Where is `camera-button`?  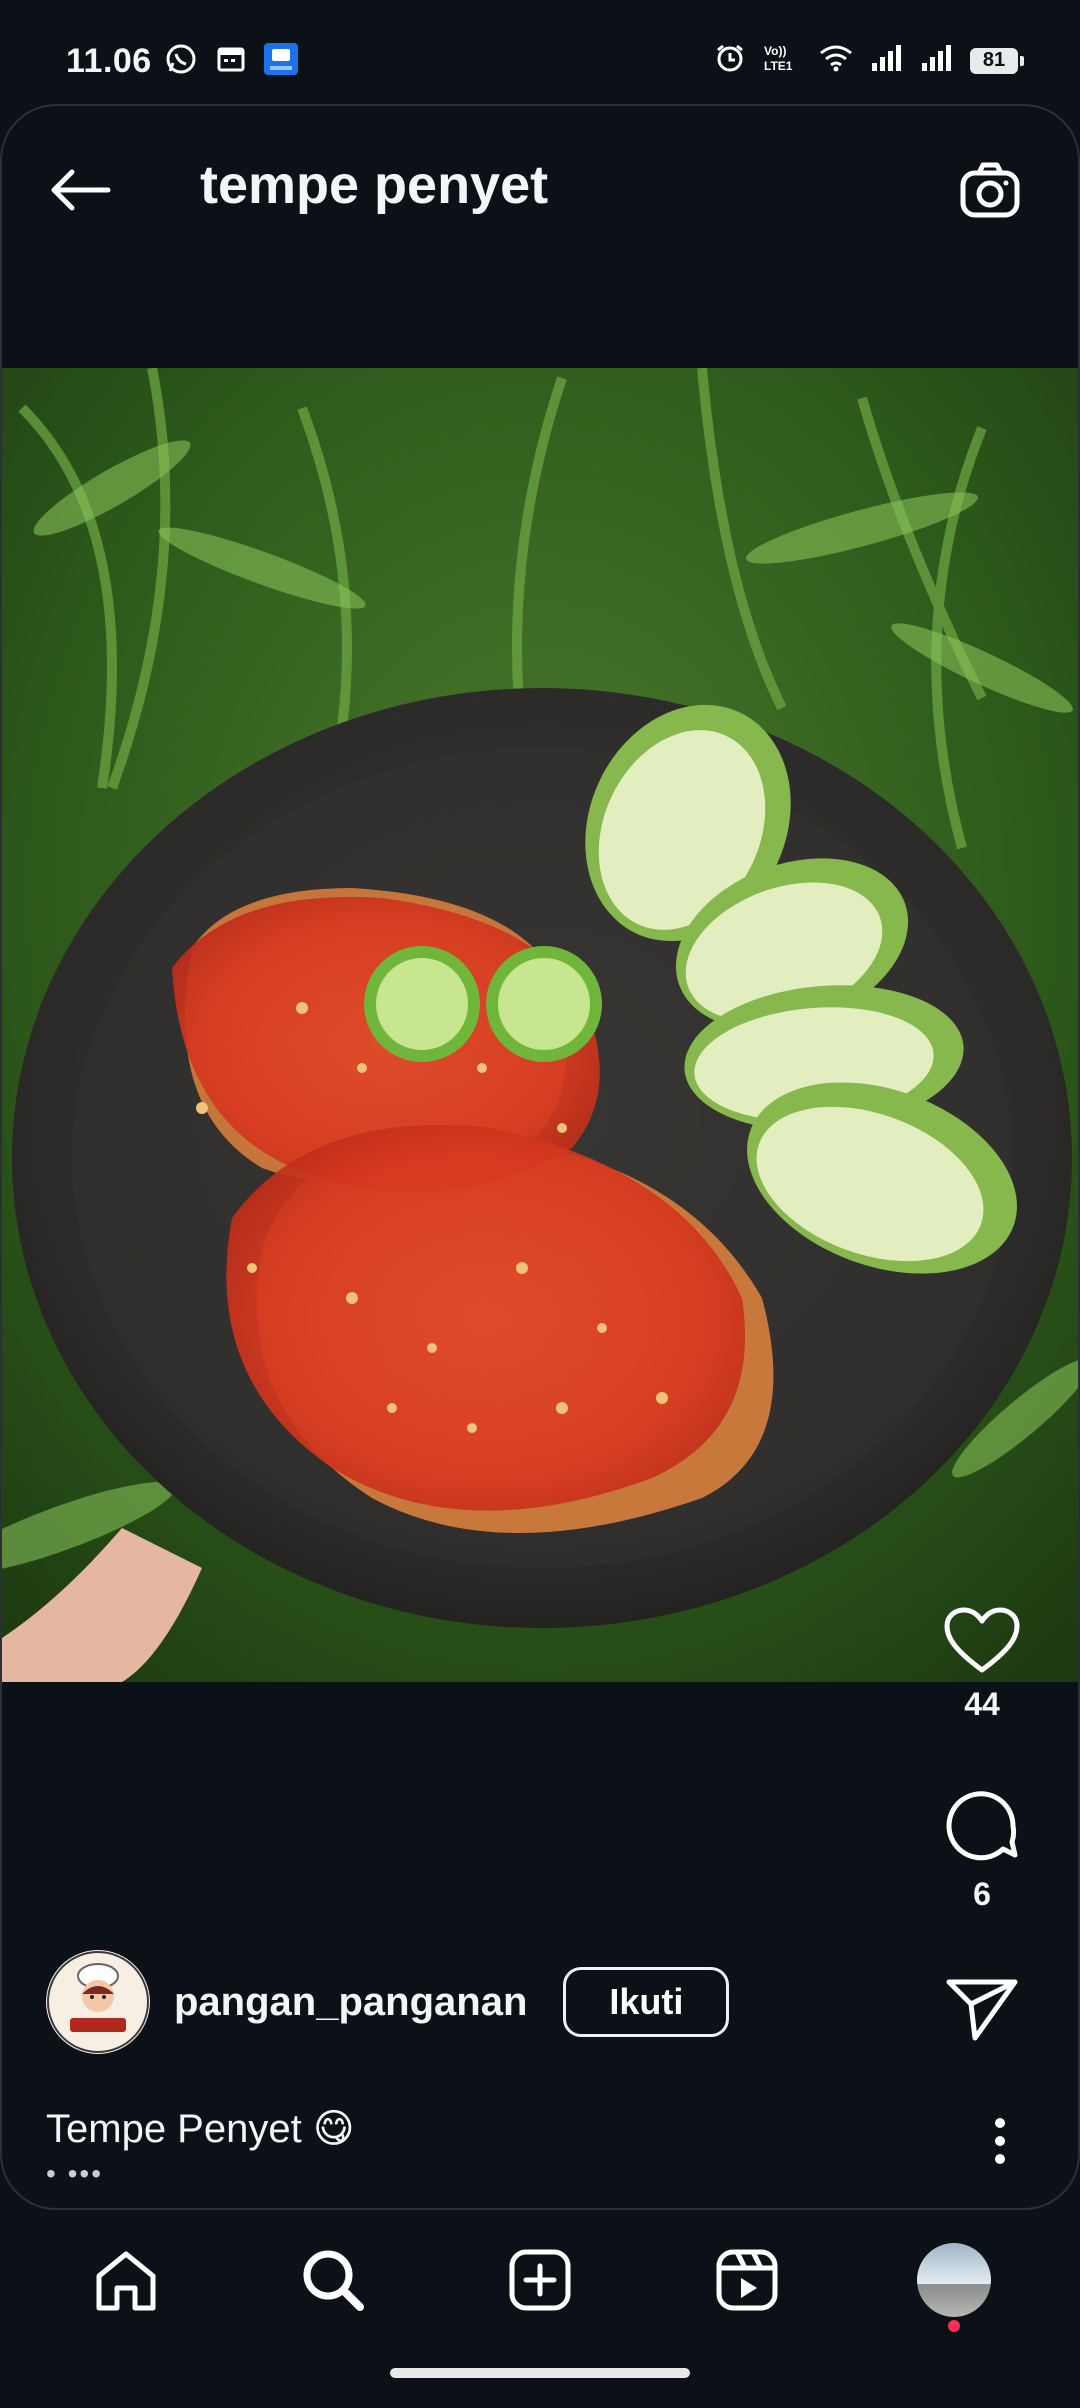
camera-button is located at coordinates (990, 190).